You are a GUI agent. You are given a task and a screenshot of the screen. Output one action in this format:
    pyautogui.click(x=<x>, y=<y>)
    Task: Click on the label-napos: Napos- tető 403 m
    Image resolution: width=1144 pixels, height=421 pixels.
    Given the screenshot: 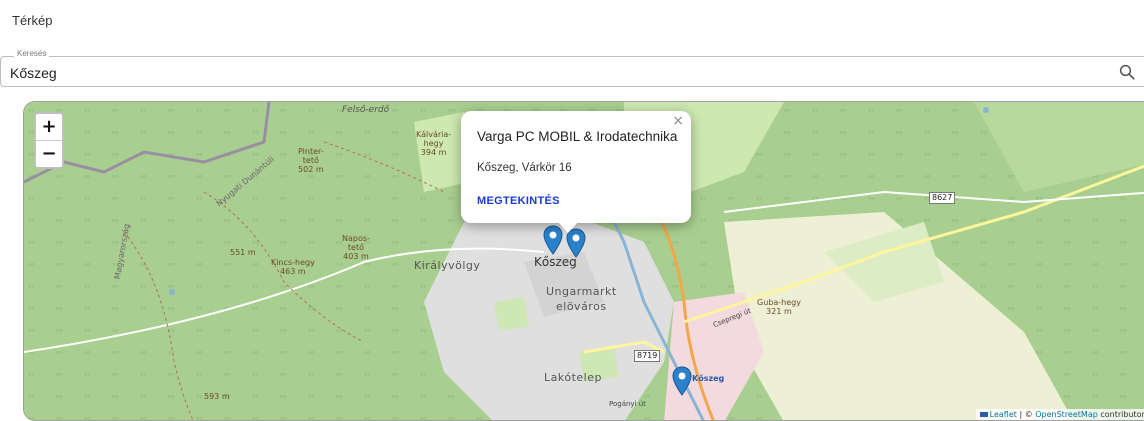 What is the action you would take?
    pyautogui.click(x=356, y=247)
    